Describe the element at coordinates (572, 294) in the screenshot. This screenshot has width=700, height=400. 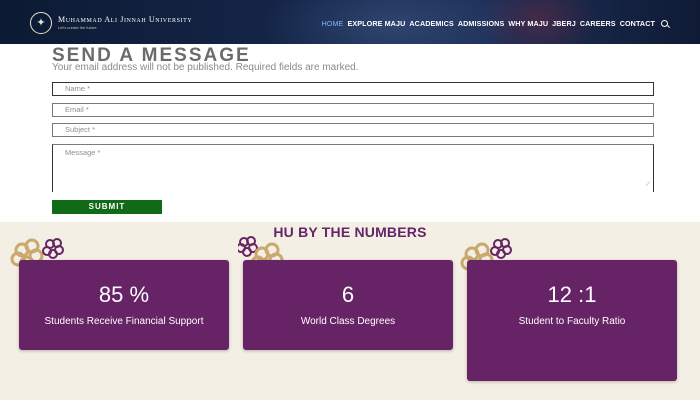
I see `stat-value: 12 :1` at that location.